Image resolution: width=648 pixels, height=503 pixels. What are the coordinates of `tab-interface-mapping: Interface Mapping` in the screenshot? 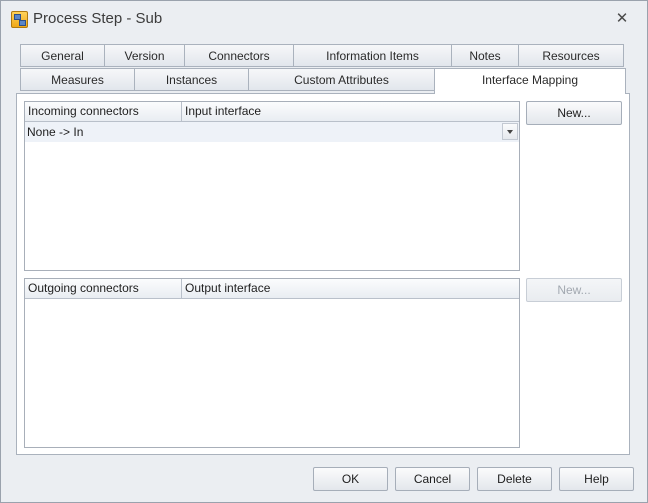 It's located at (530, 81).